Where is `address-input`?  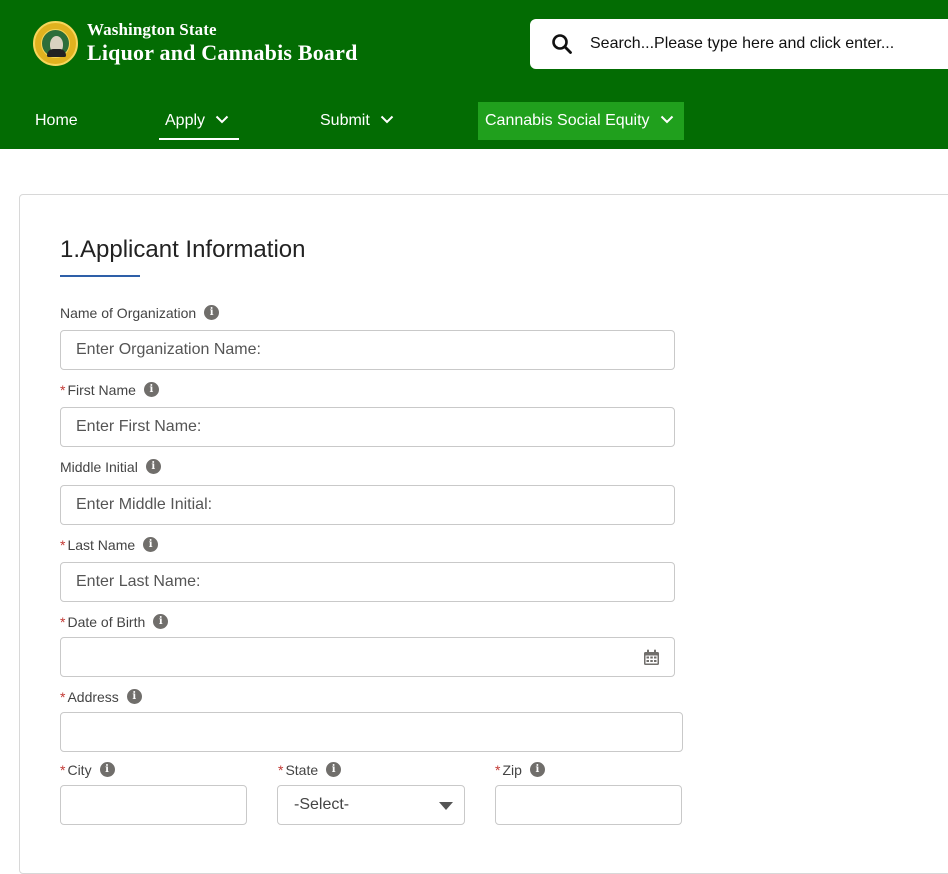
address-input is located at coordinates (371, 732).